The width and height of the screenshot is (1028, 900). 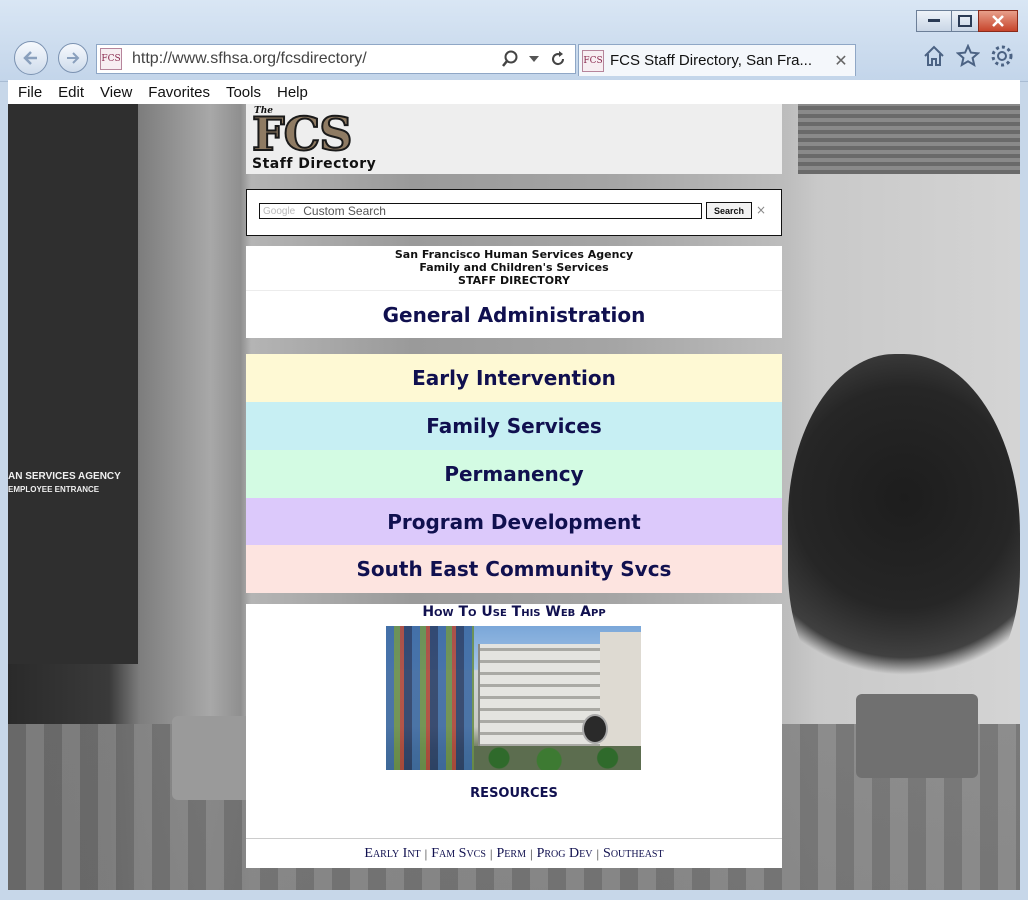 I want to click on footer-link-prog-dev: Prog Dev, so click(x=565, y=854).